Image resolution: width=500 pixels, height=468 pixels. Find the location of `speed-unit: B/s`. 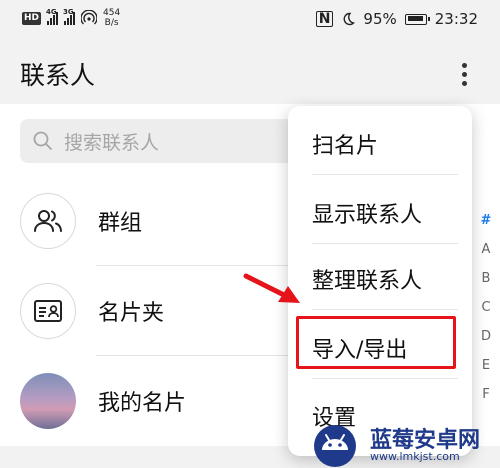

speed-unit: B/s is located at coordinates (111, 23).